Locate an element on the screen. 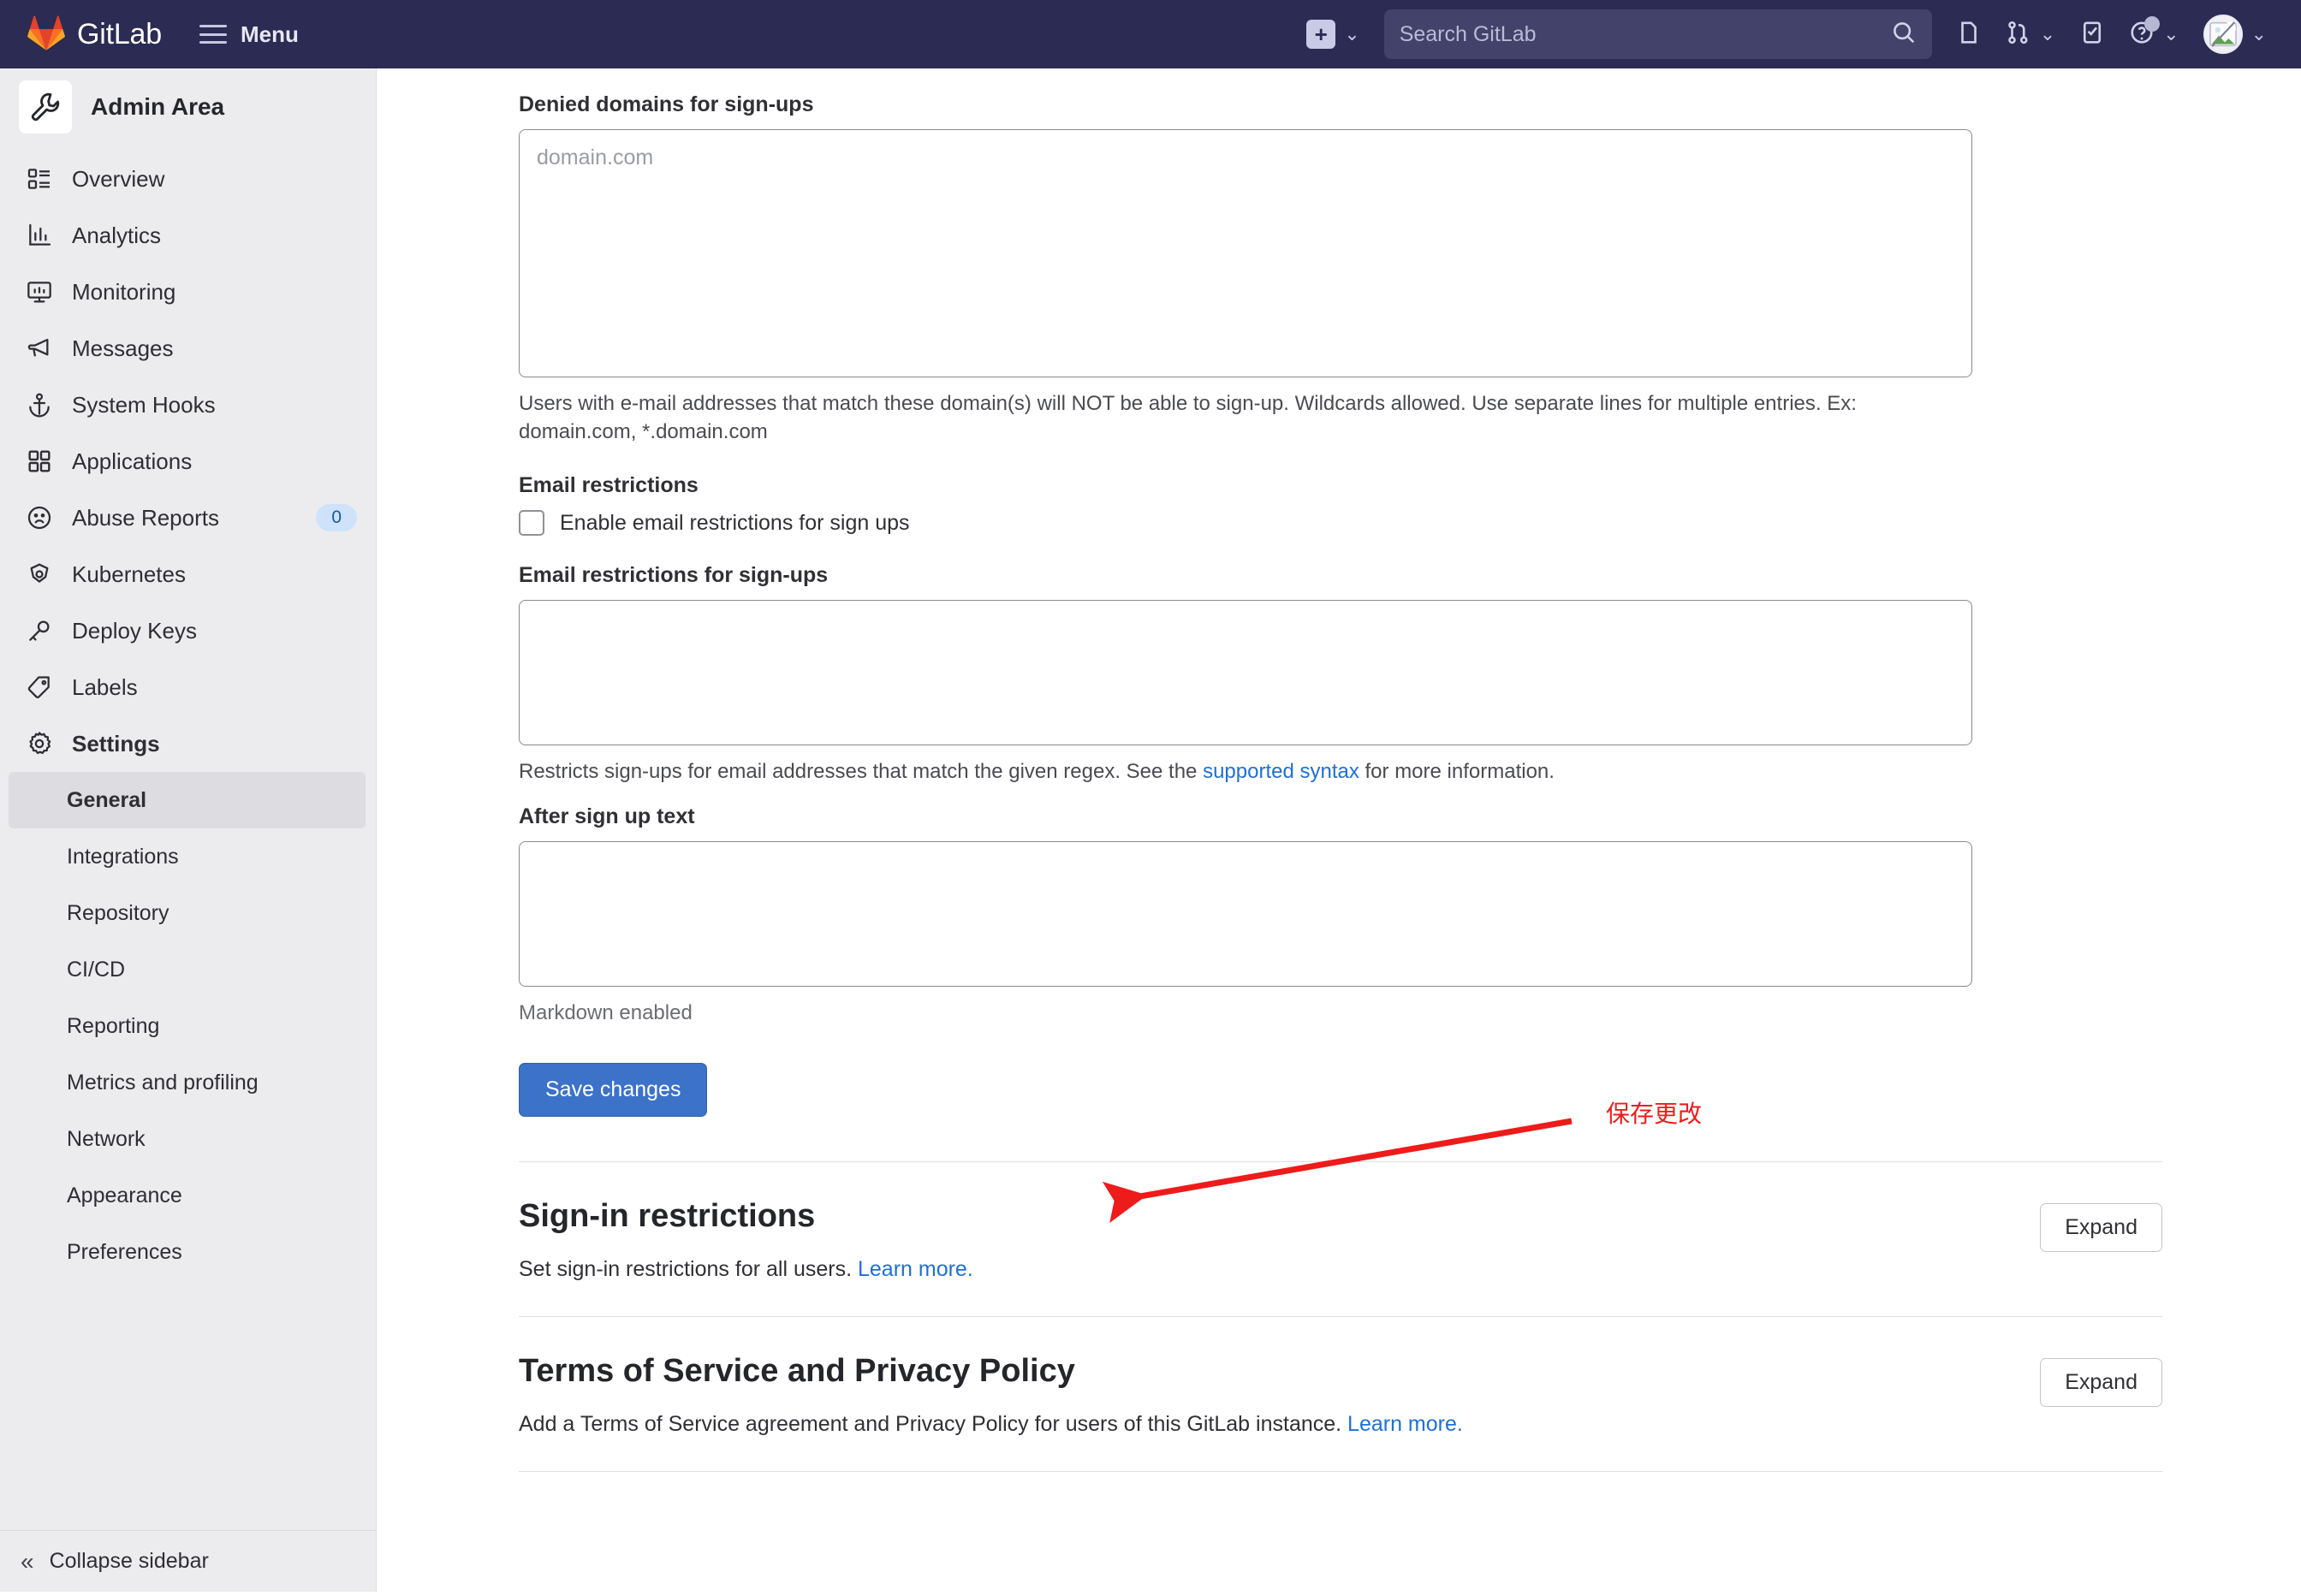  sidebar-subitem-metrics-and-profiling: Metrics and profiling is located at coordinates (188, 1082).